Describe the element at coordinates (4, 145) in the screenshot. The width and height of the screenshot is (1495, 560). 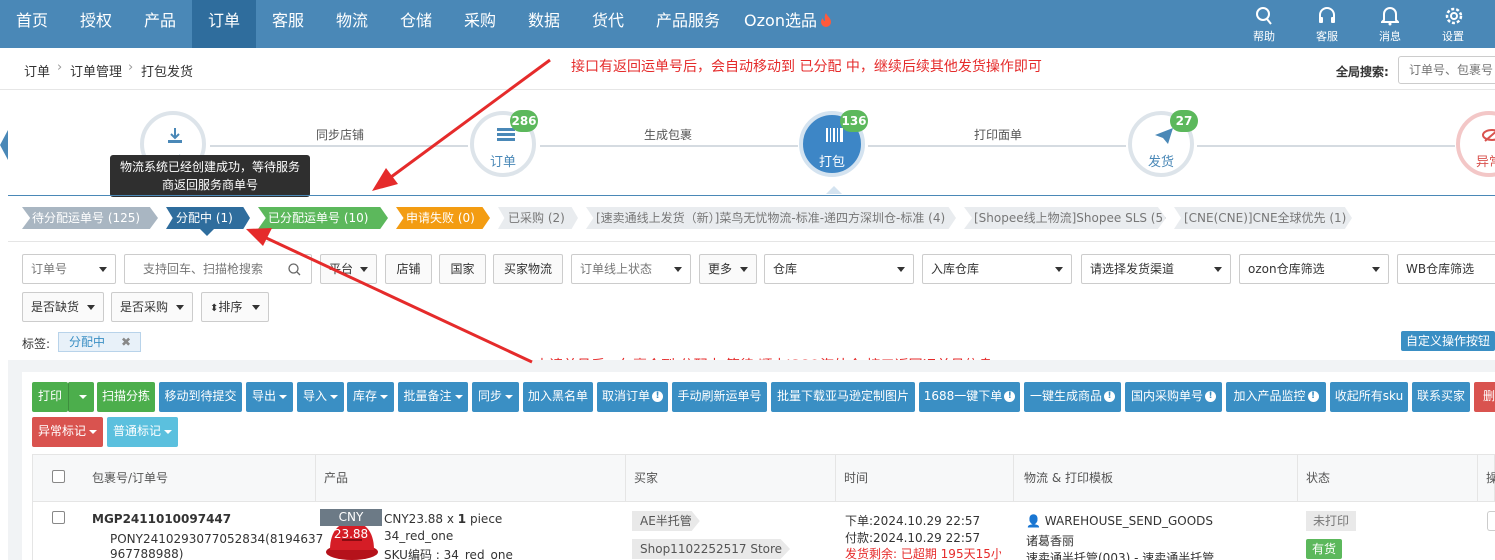
I see `side-collapse-handle` at that location.